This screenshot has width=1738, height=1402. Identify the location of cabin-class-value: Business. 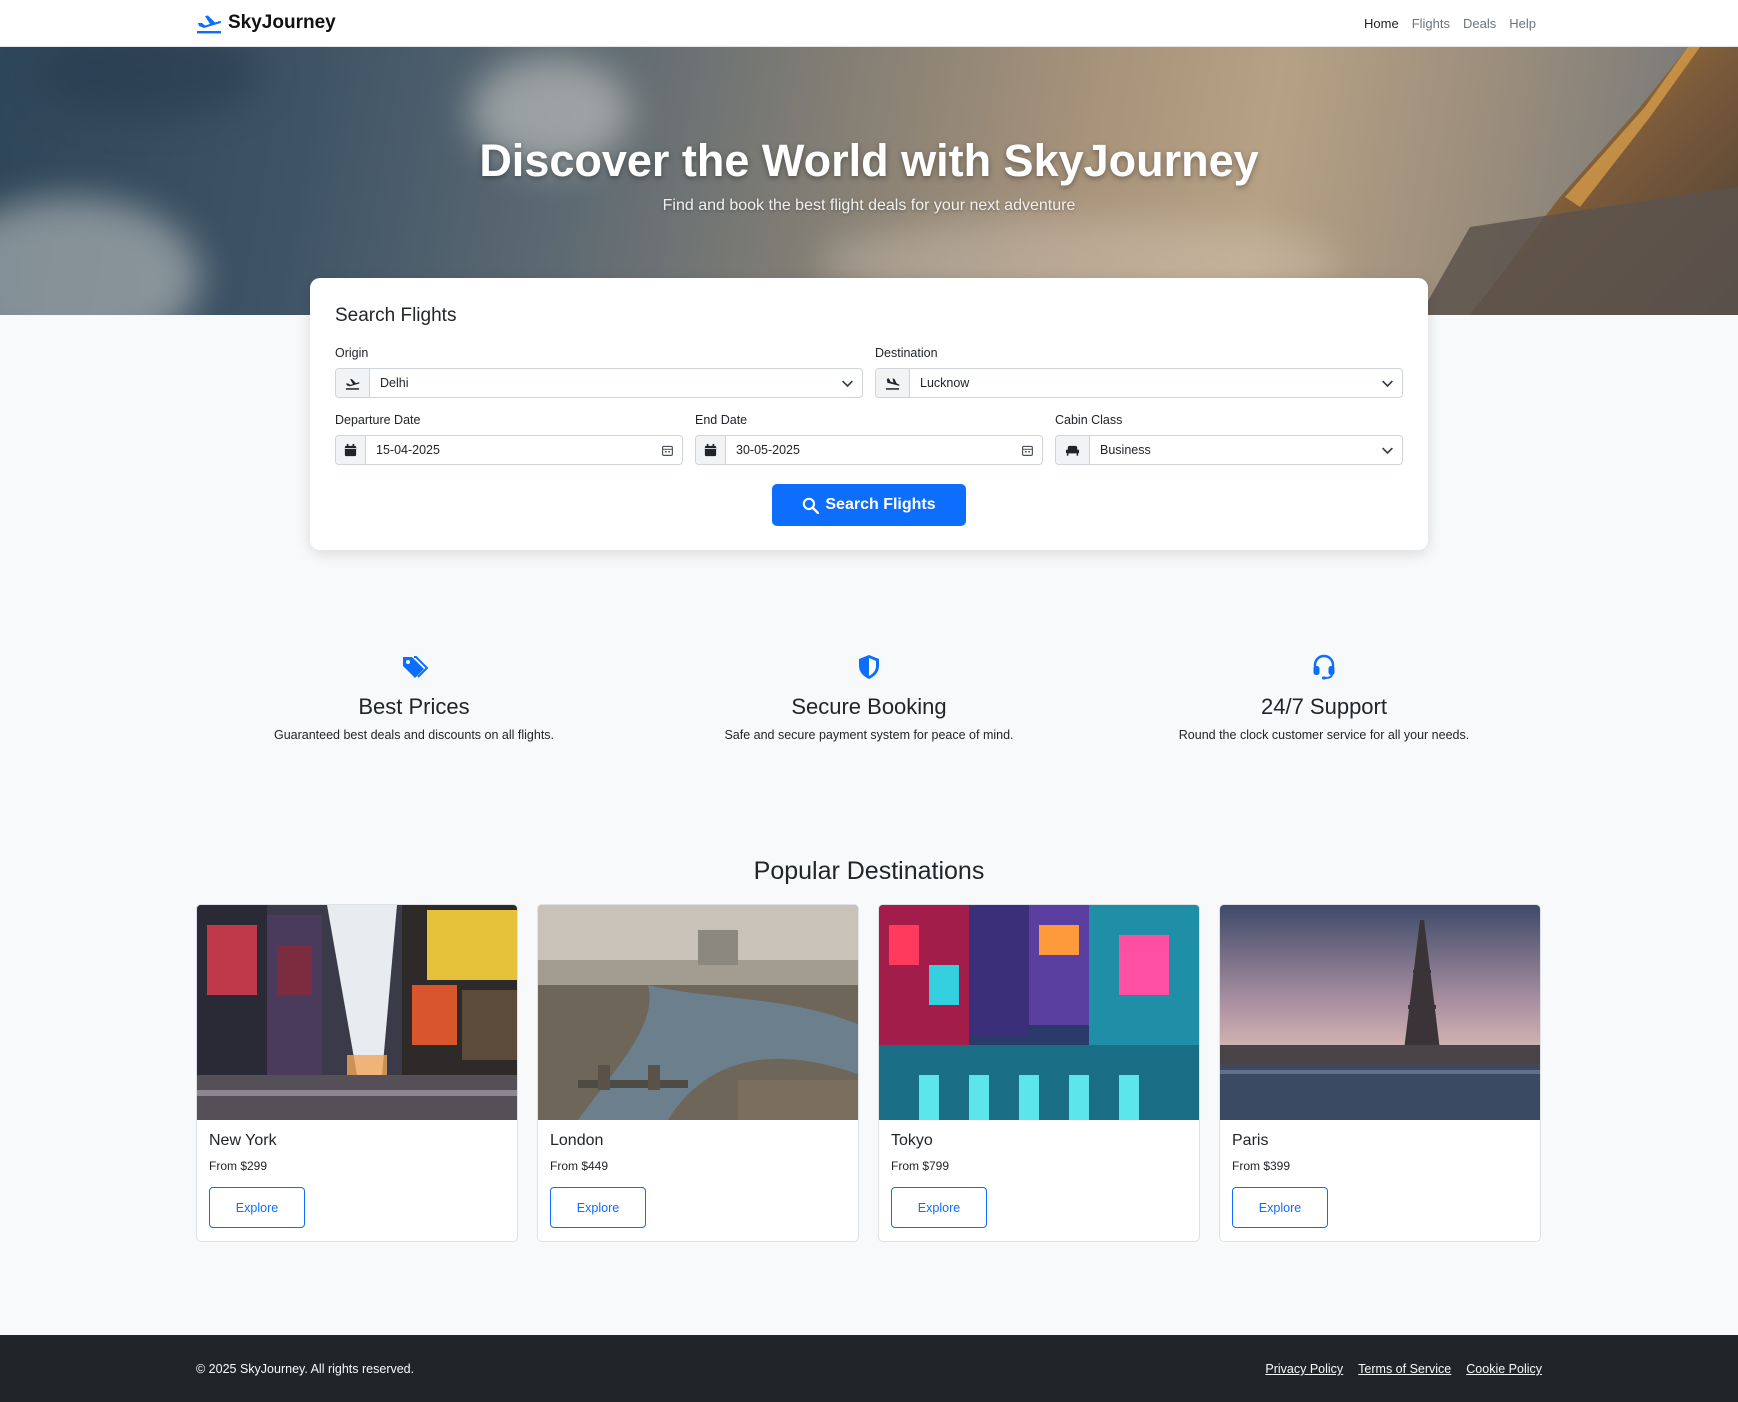
(1125, 450).